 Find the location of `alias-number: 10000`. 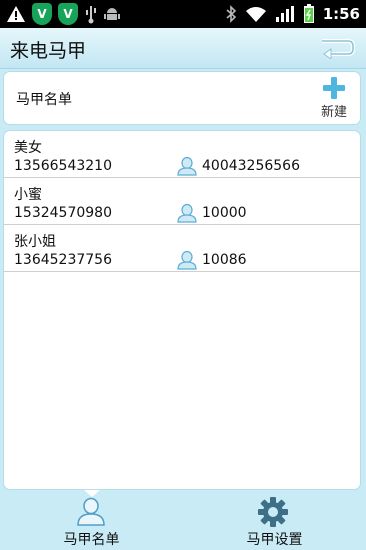

alias-number: 10000 is located at coordinates (224, 213).